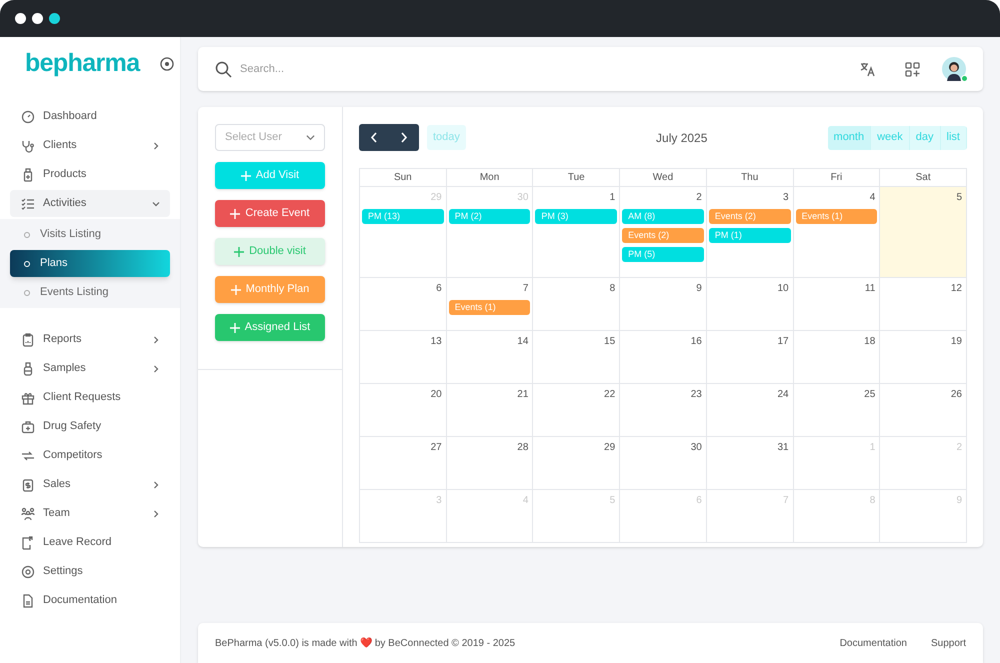  What do you see at coordinates (28, 513) in the screenshot?
I see `people-icon` at bounding box center [28, 513].